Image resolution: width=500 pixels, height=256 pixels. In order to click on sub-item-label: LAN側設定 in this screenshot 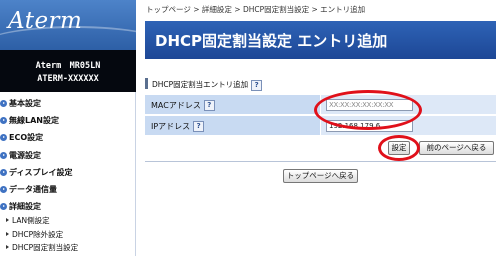, I will do `click(31, 220)`.